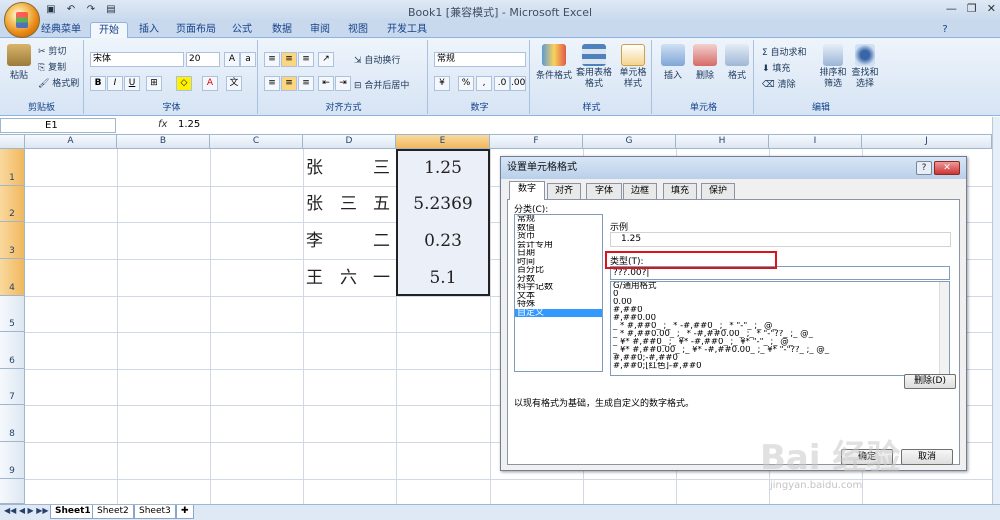 The width and height of the screenshot is (1000, 520). Describe the element at coordinates (865, 67) in the screenshot. I see `find-select-button: 查找和选择` at that location.